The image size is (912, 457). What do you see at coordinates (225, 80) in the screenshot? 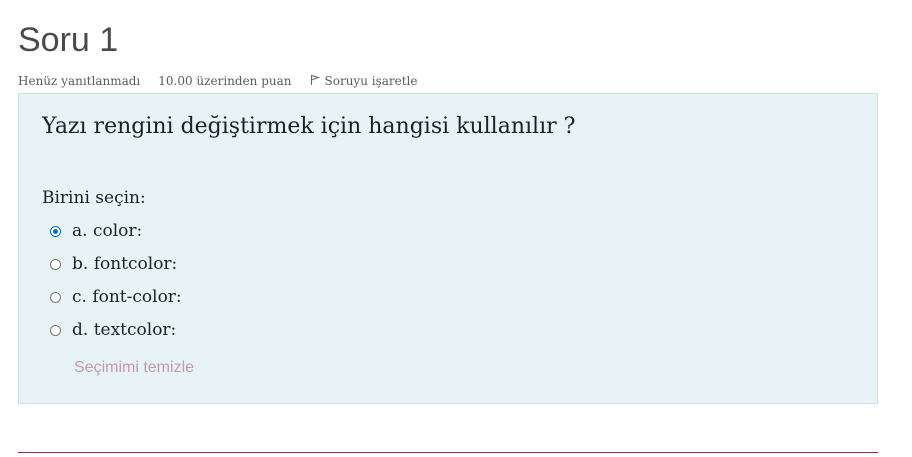
I see `question-points: 10.00 üzerinden puan` at bounding box center [225, 80].